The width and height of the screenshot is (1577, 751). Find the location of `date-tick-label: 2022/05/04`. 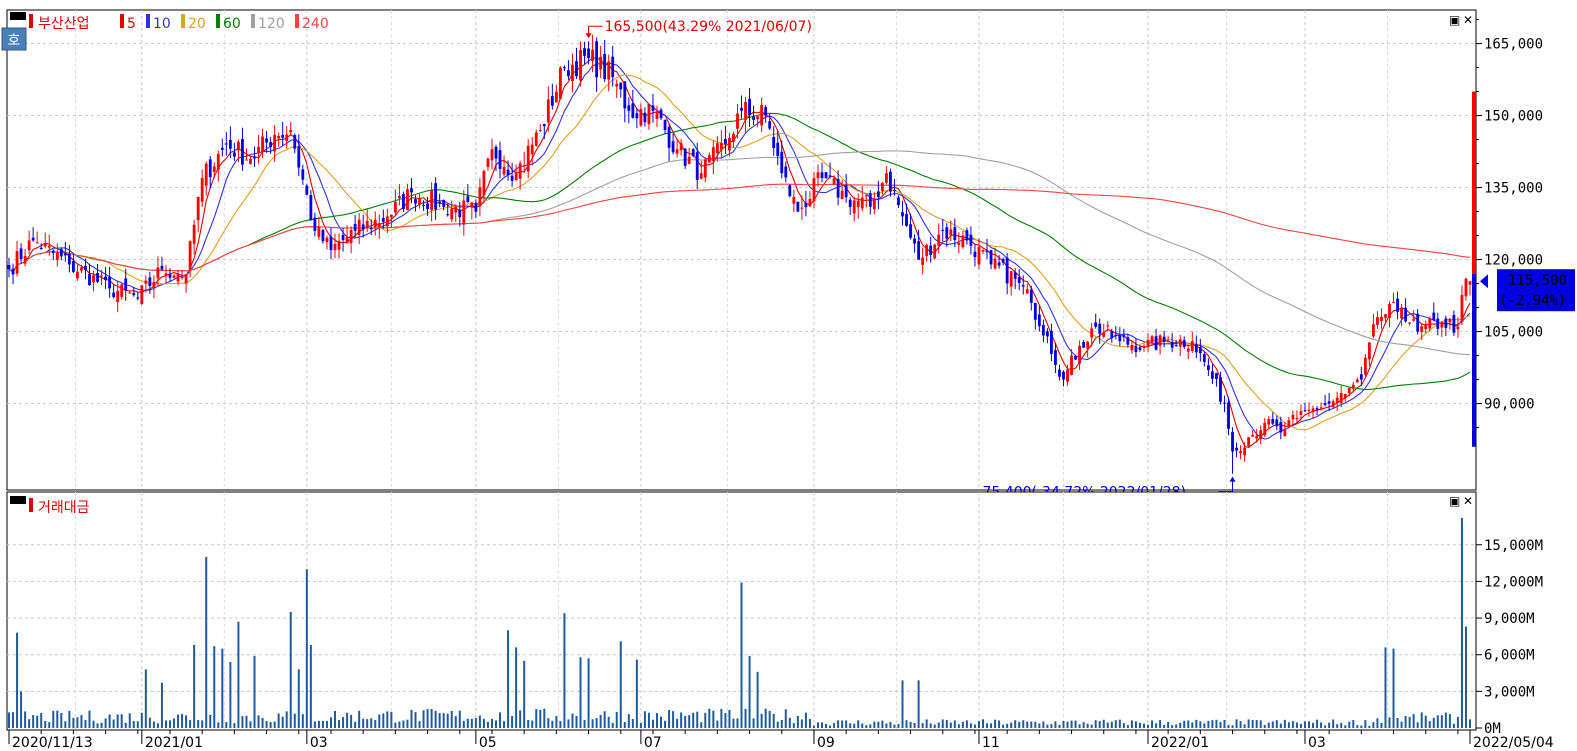

date-tick-label: 2022/05/04 is located at coordinates (1513, 743).